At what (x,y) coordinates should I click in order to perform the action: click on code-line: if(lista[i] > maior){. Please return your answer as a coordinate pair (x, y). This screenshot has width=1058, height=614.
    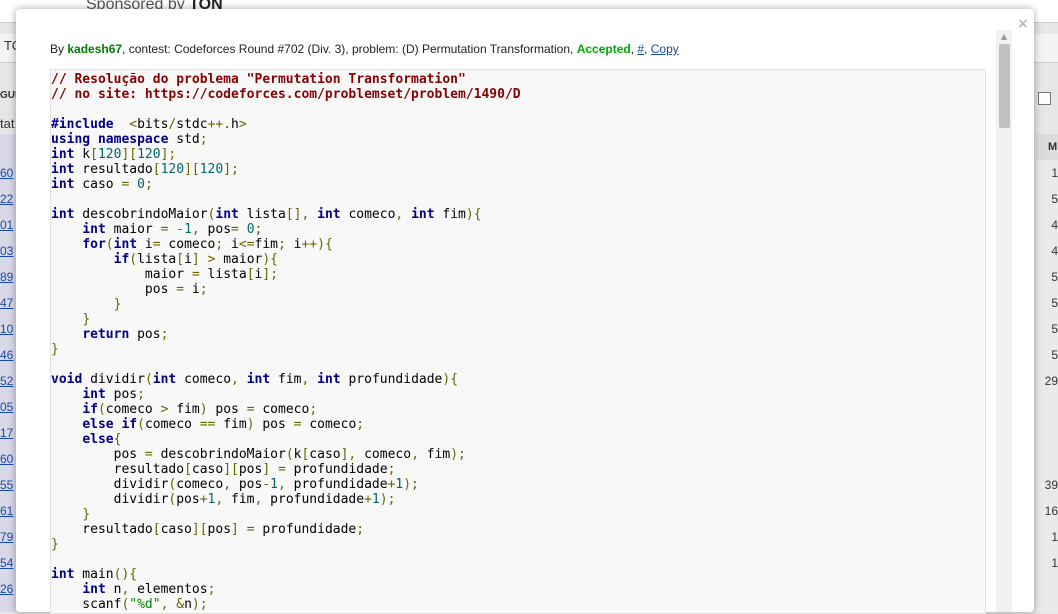
    Looking at the image, I should click on (196, 259).